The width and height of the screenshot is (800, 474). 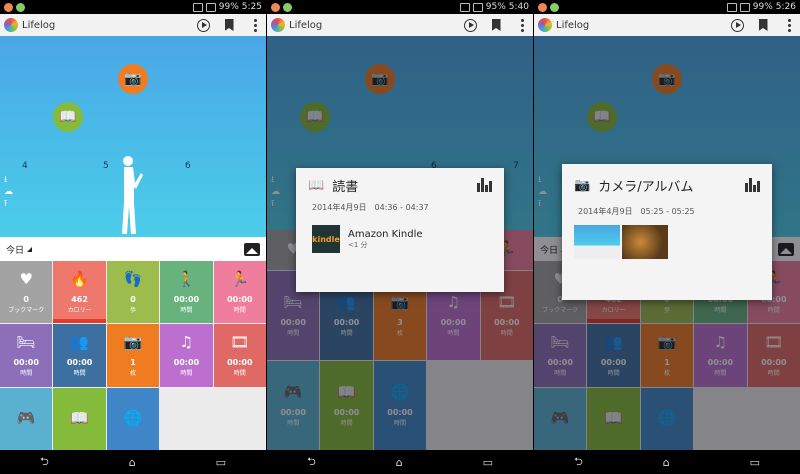 What do you see at coordinates (186, 355) in the screenshot?
I see `activity-tile: ♫ 00:00 時間` at bounding box center [186, 355].